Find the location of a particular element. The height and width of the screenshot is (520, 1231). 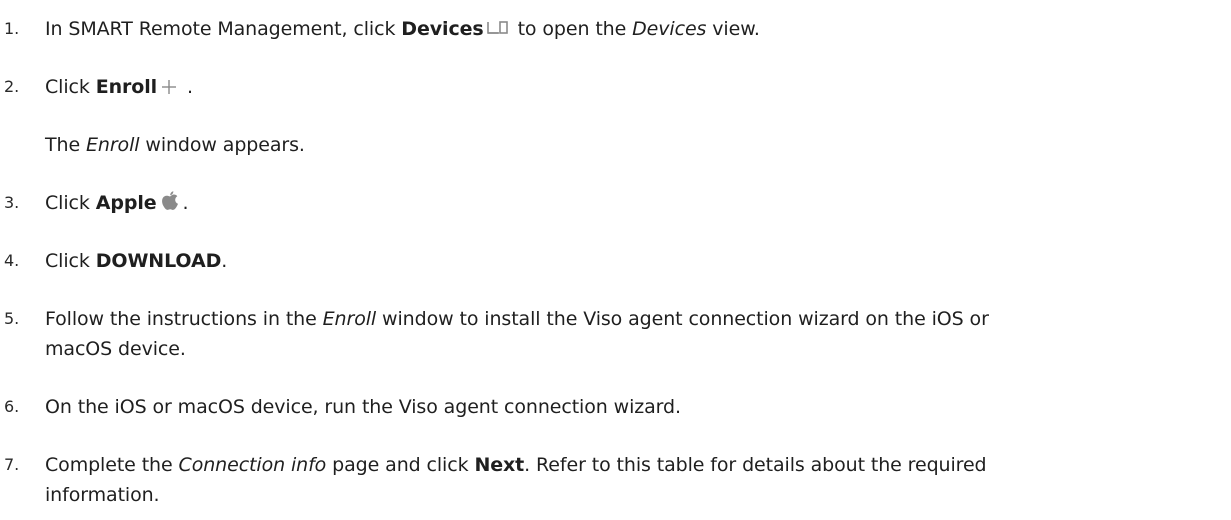

step-note-text: The Enroll window appears. is located at coordinates (175, 145).